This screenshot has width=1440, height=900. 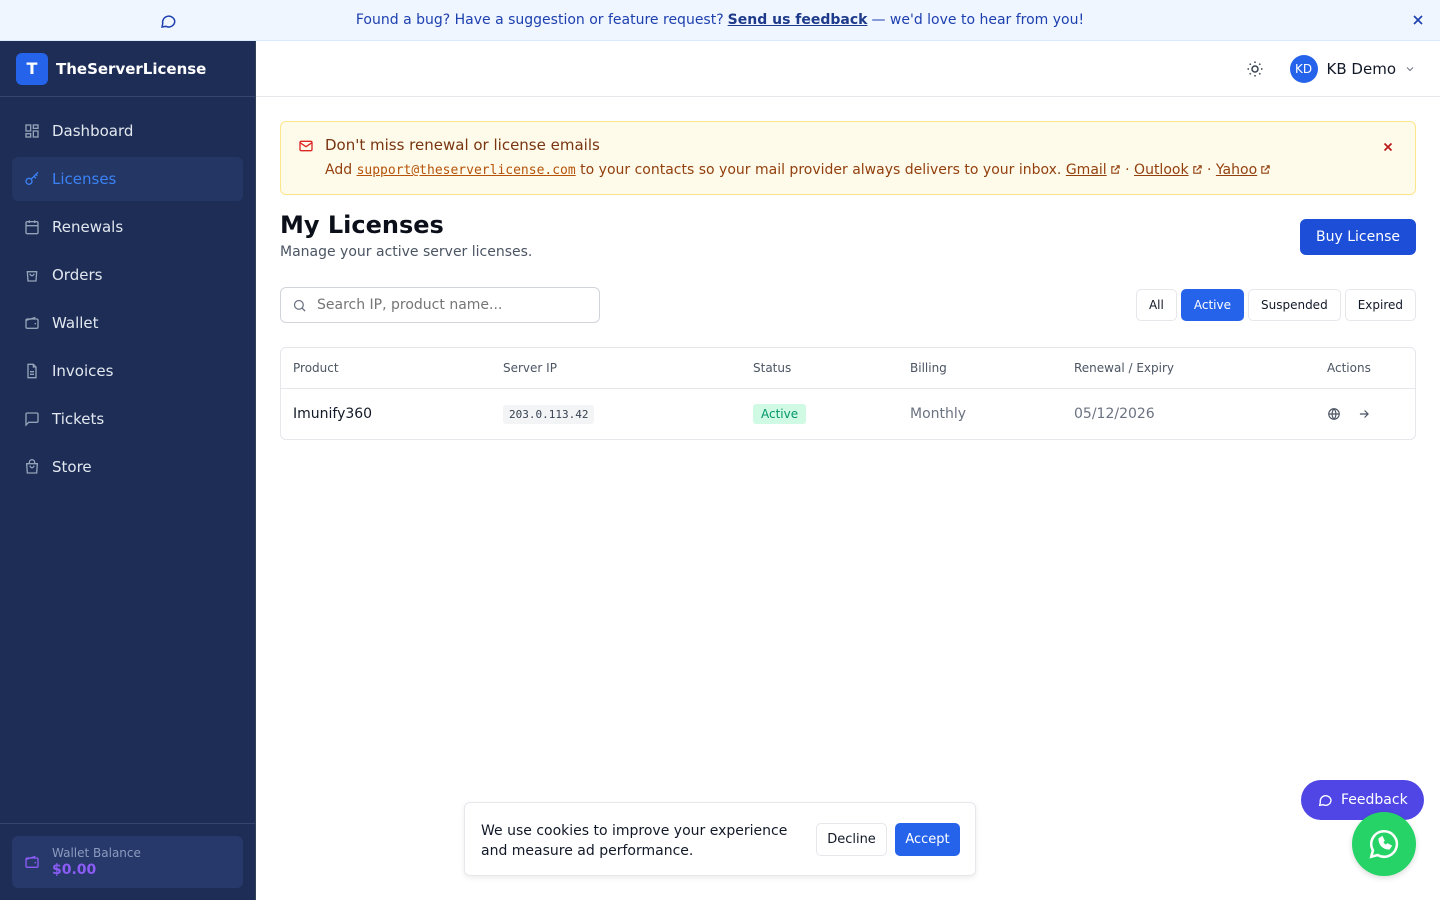 I want to click on column-header-actions: Actions, so click(x=1349, y=368).